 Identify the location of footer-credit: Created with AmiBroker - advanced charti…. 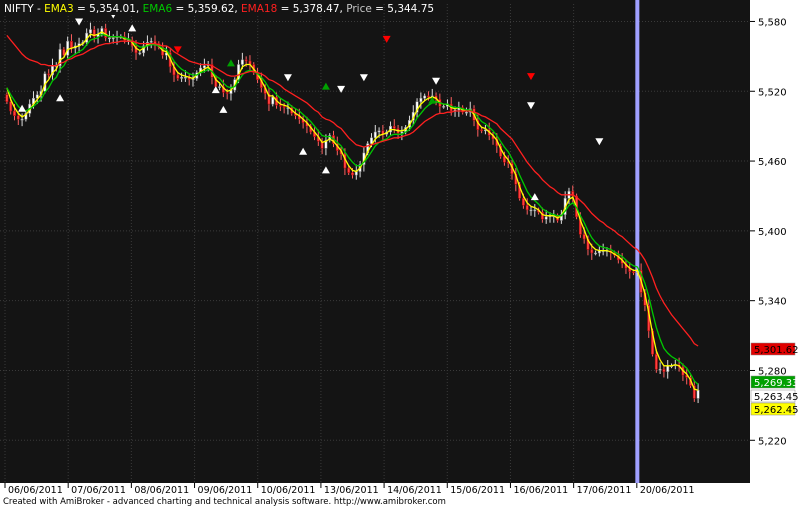
(224, 501).